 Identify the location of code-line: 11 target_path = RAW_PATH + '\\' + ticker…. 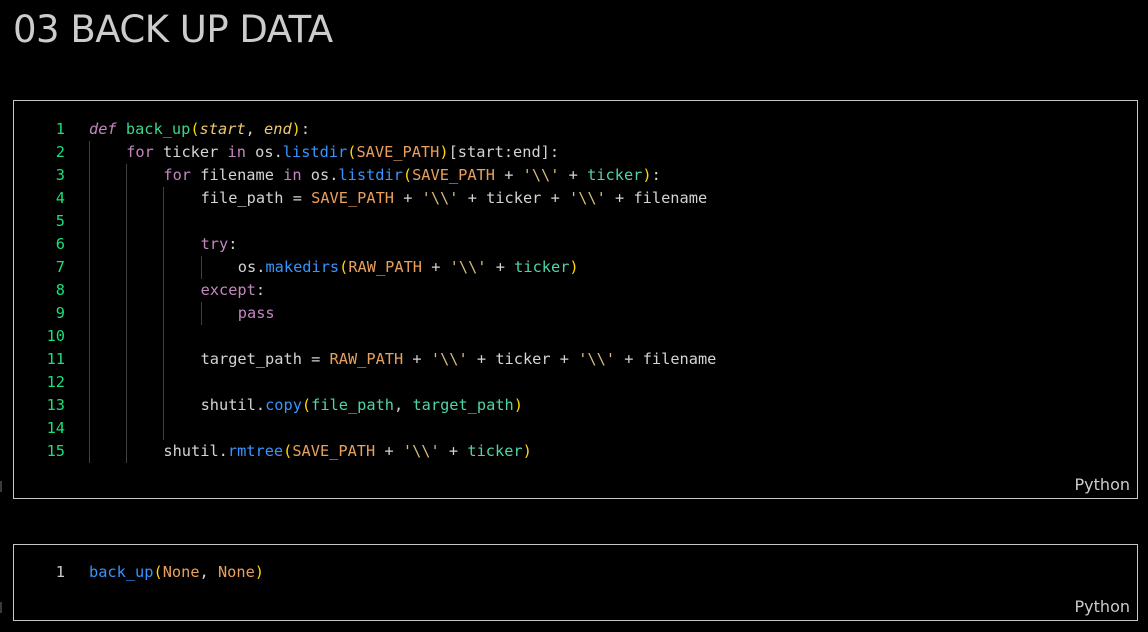
(575, 359).